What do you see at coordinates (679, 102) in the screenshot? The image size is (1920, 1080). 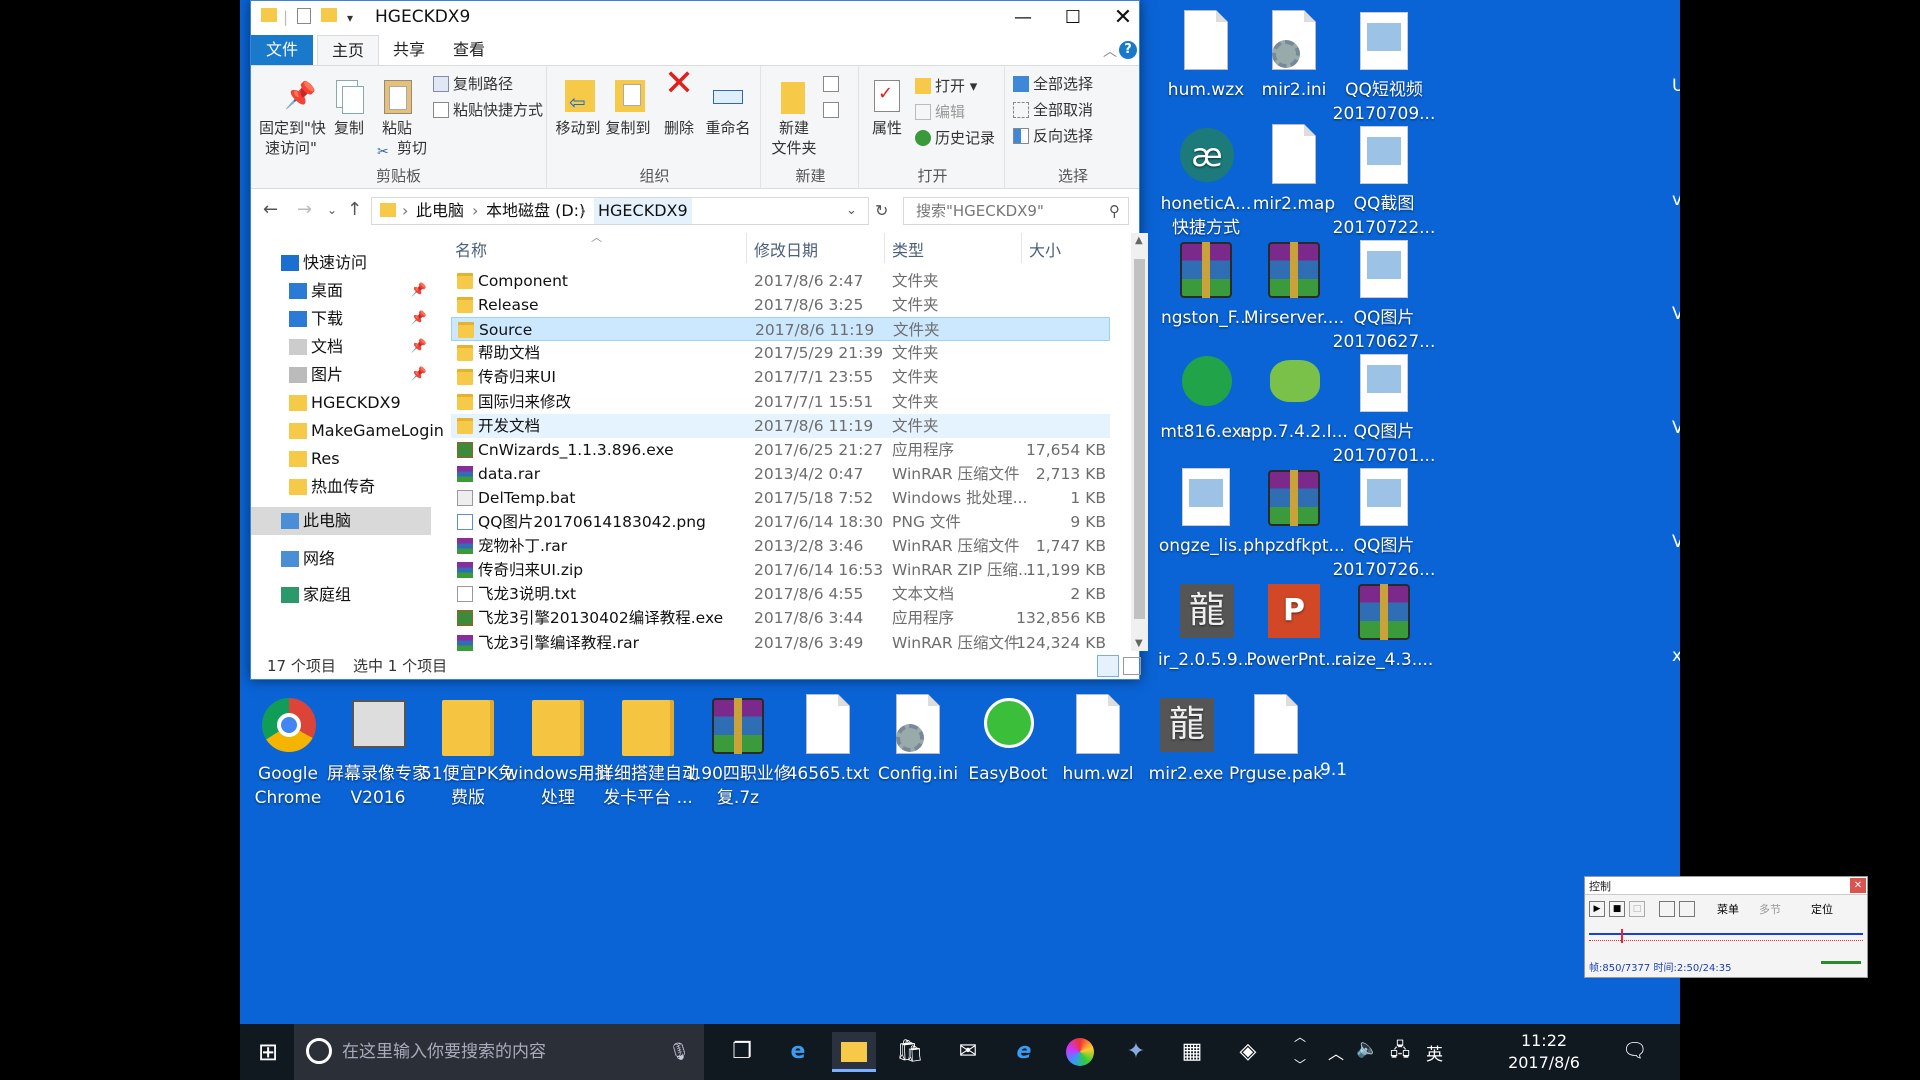 I see `delete-button: ✕ 删除` at bounding box center [679, 102].